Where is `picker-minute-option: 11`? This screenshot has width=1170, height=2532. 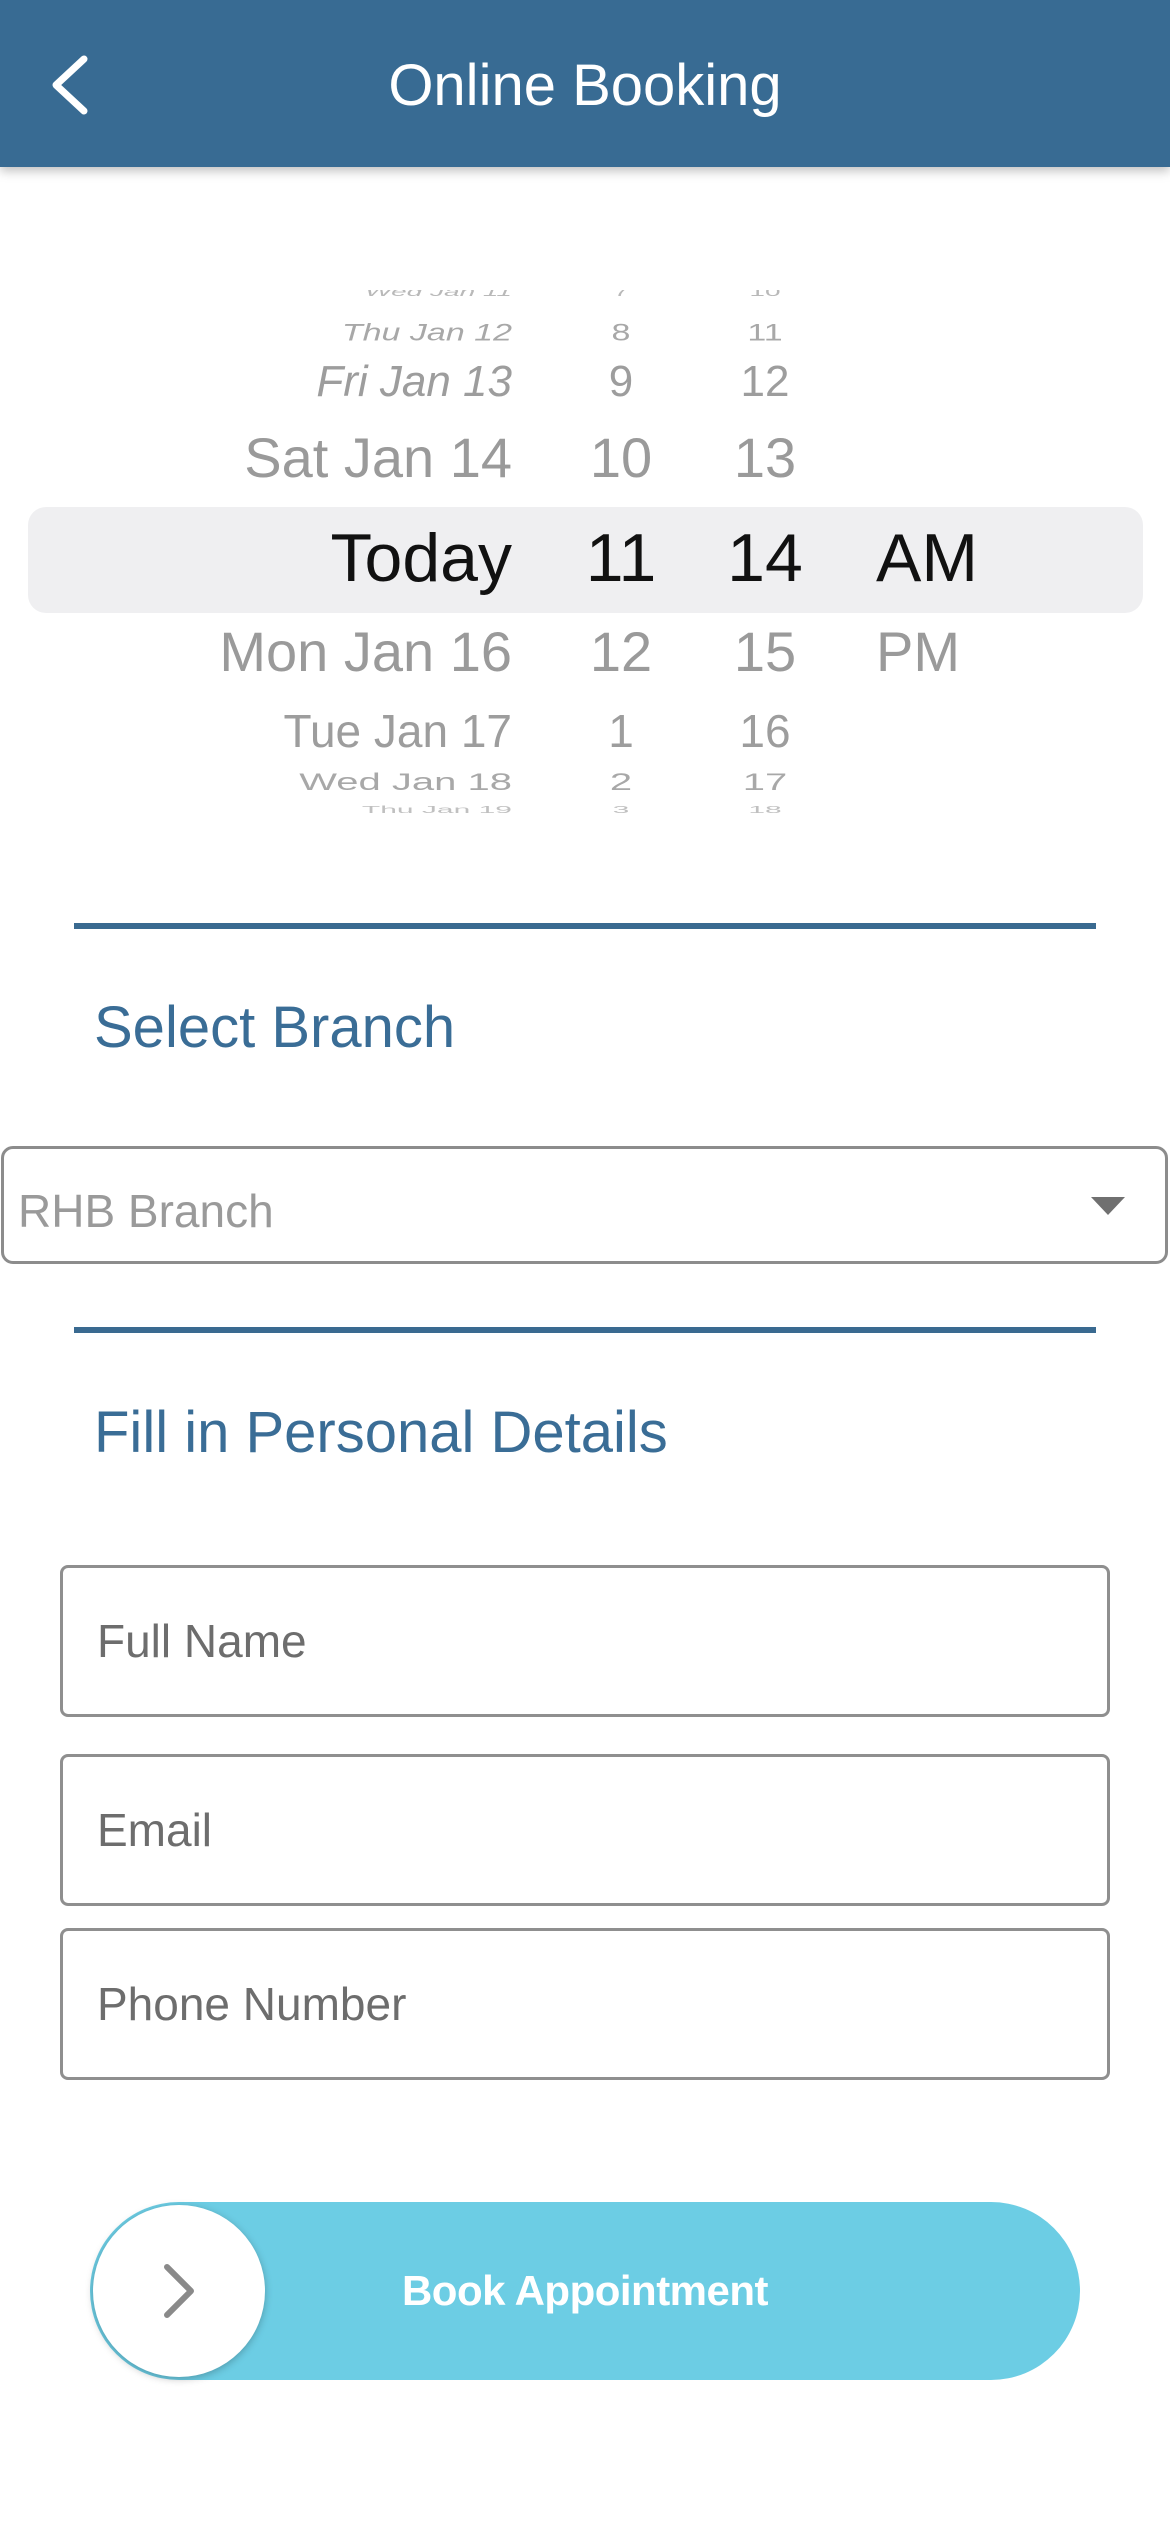 picker-minute-option: 11 is located at coordinates (765, 333).